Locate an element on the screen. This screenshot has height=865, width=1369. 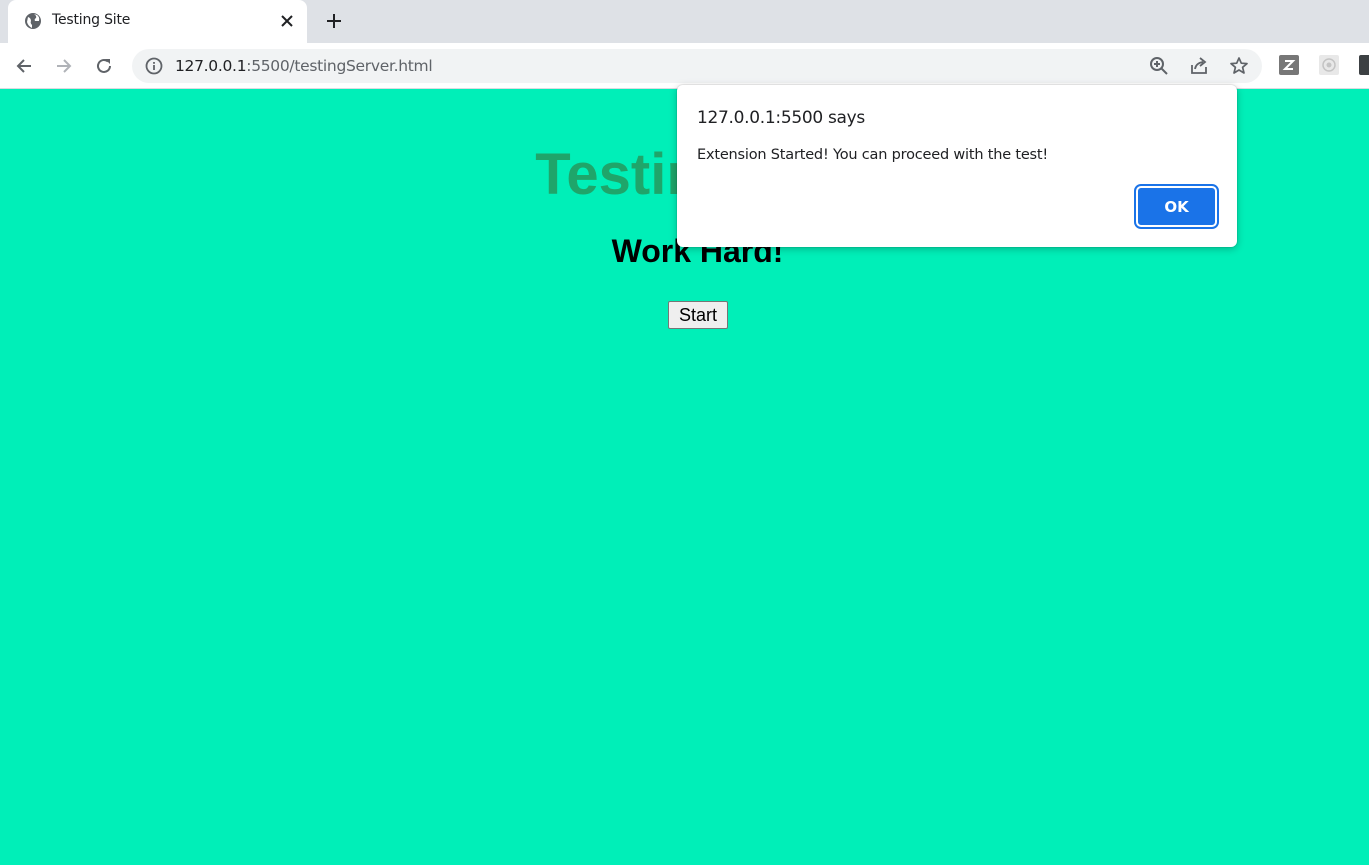
close-icon is located at coordinates (287, 21).